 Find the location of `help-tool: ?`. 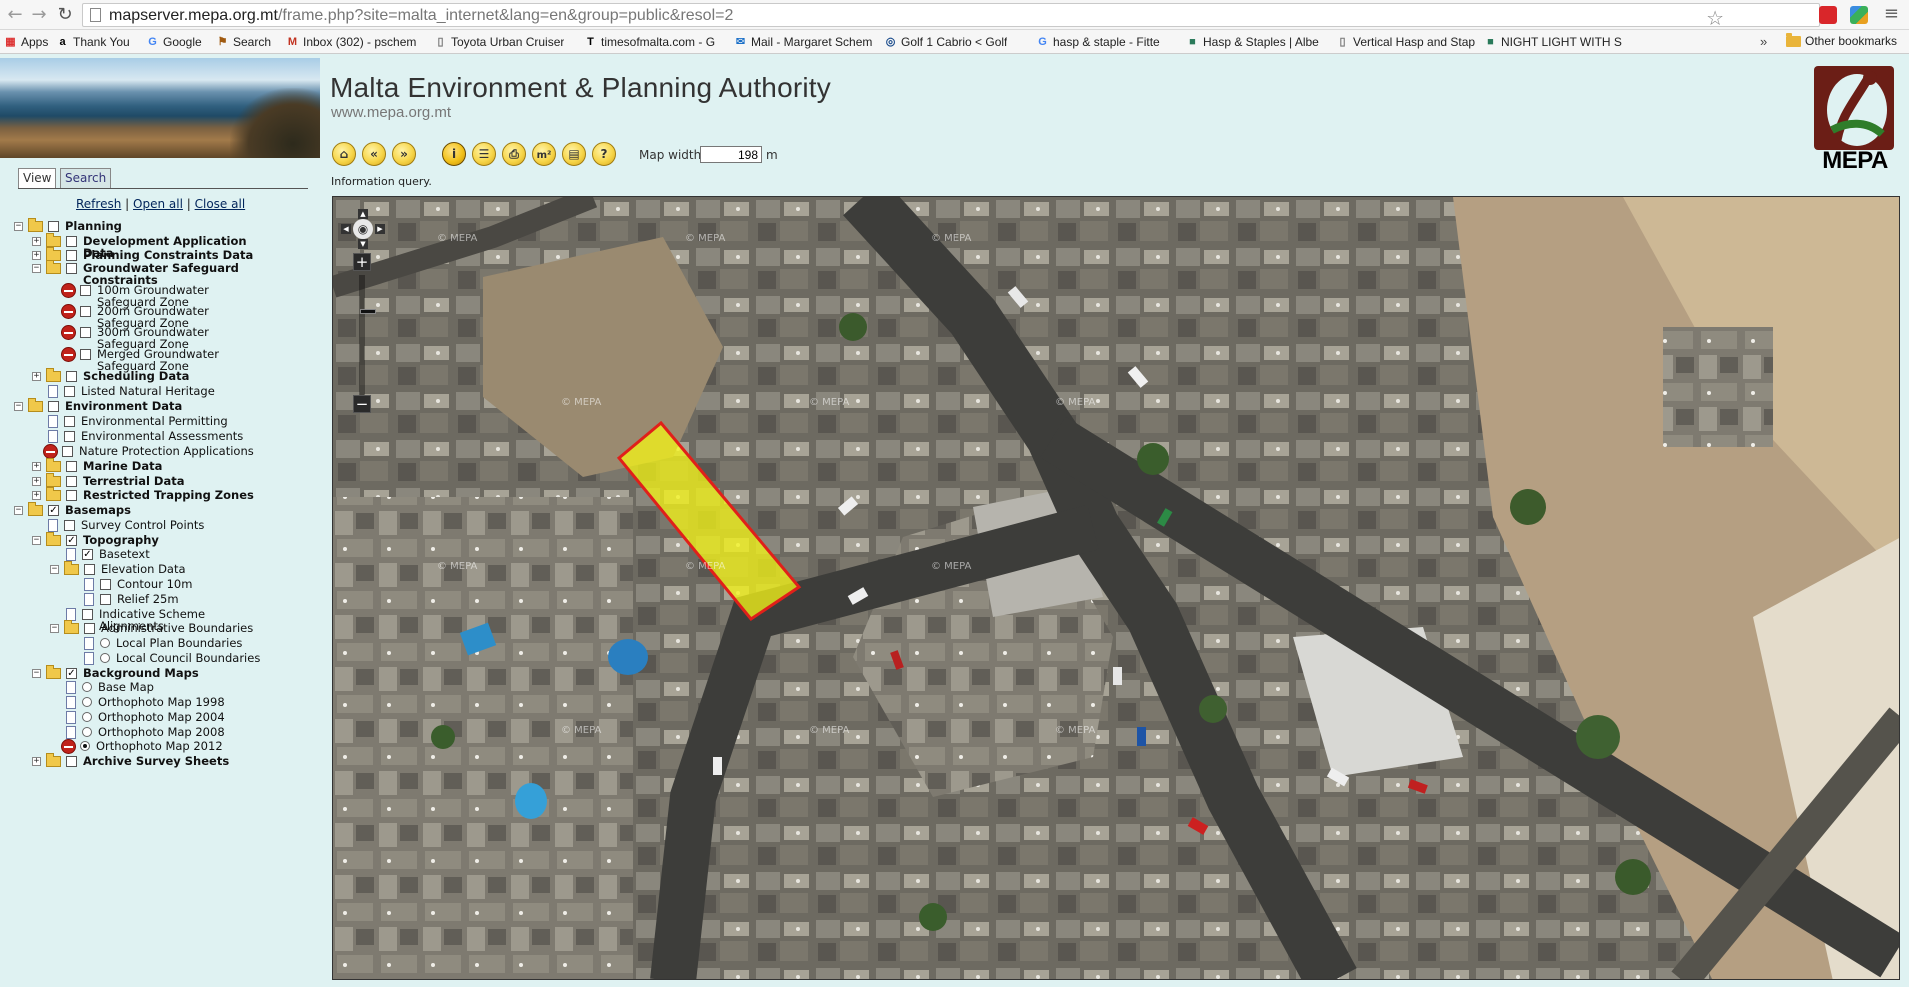

help-tool: ? is located at coordinates (604, 154).